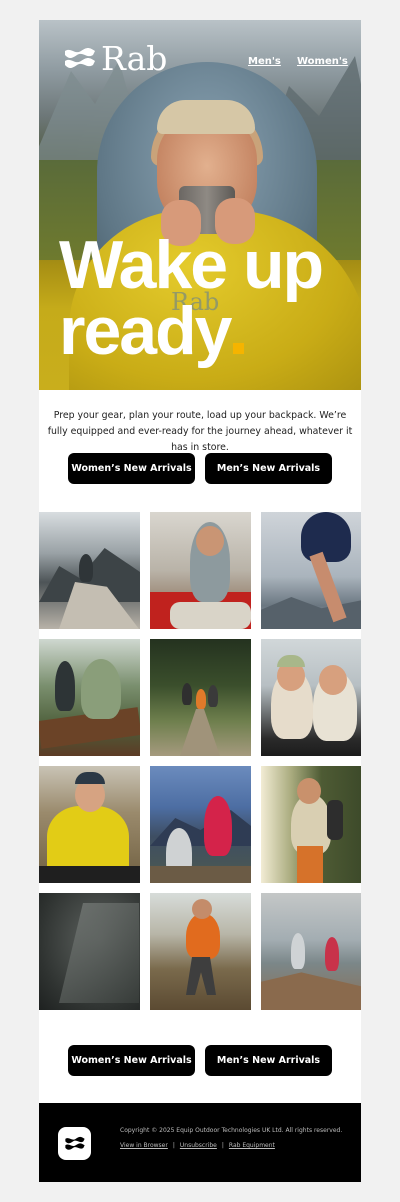 The width and height of the screenshot is (400, 1202). I want to click on gallery-image-ridge-runners, so click(311, 951).